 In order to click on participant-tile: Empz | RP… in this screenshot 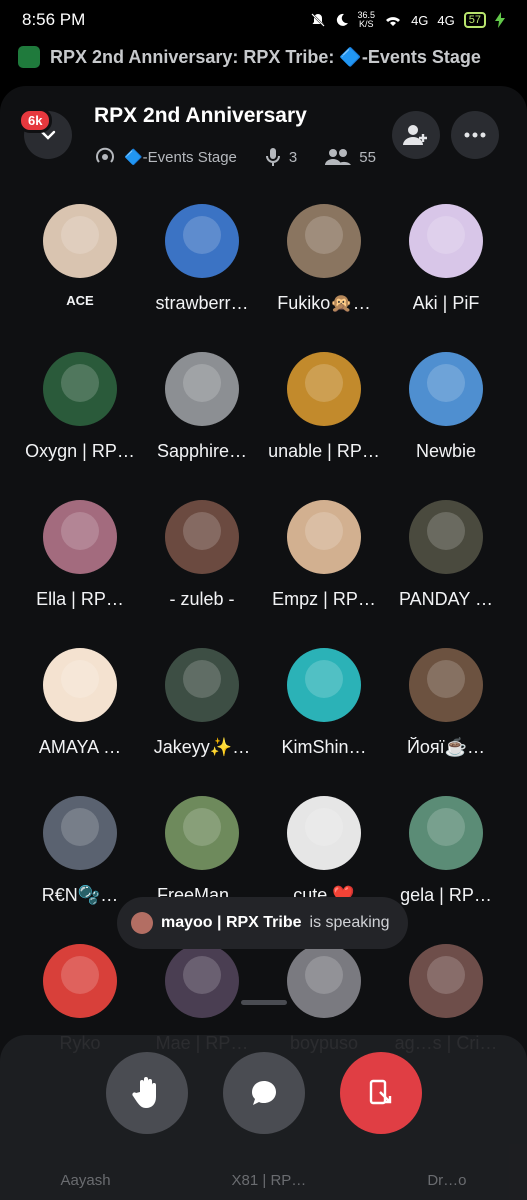, I will do `click(324, 555)`.